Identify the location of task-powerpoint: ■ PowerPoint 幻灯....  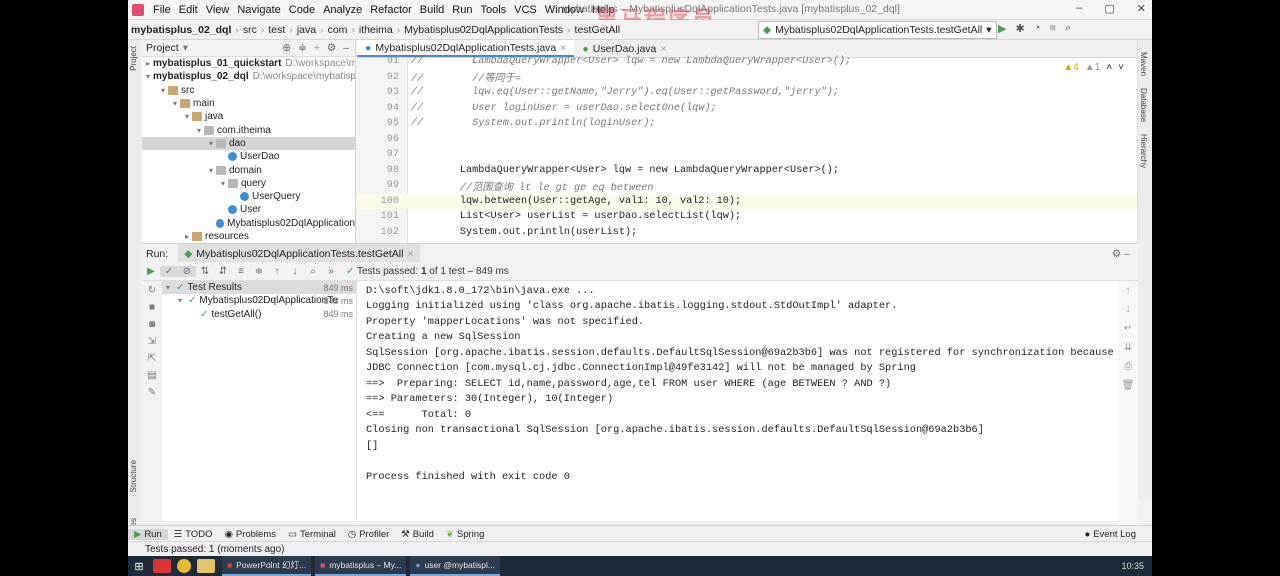
(267, 566).